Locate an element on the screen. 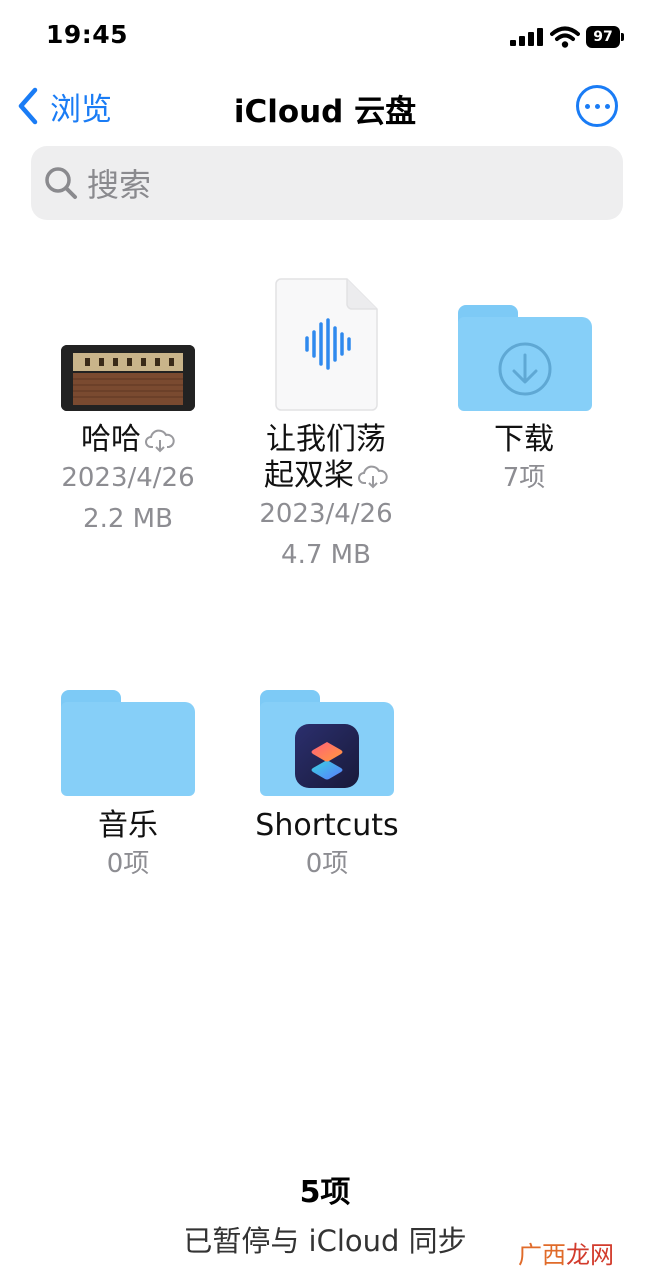 The image size is (650, 1278). search-icon is located at coordinates (61, 183).